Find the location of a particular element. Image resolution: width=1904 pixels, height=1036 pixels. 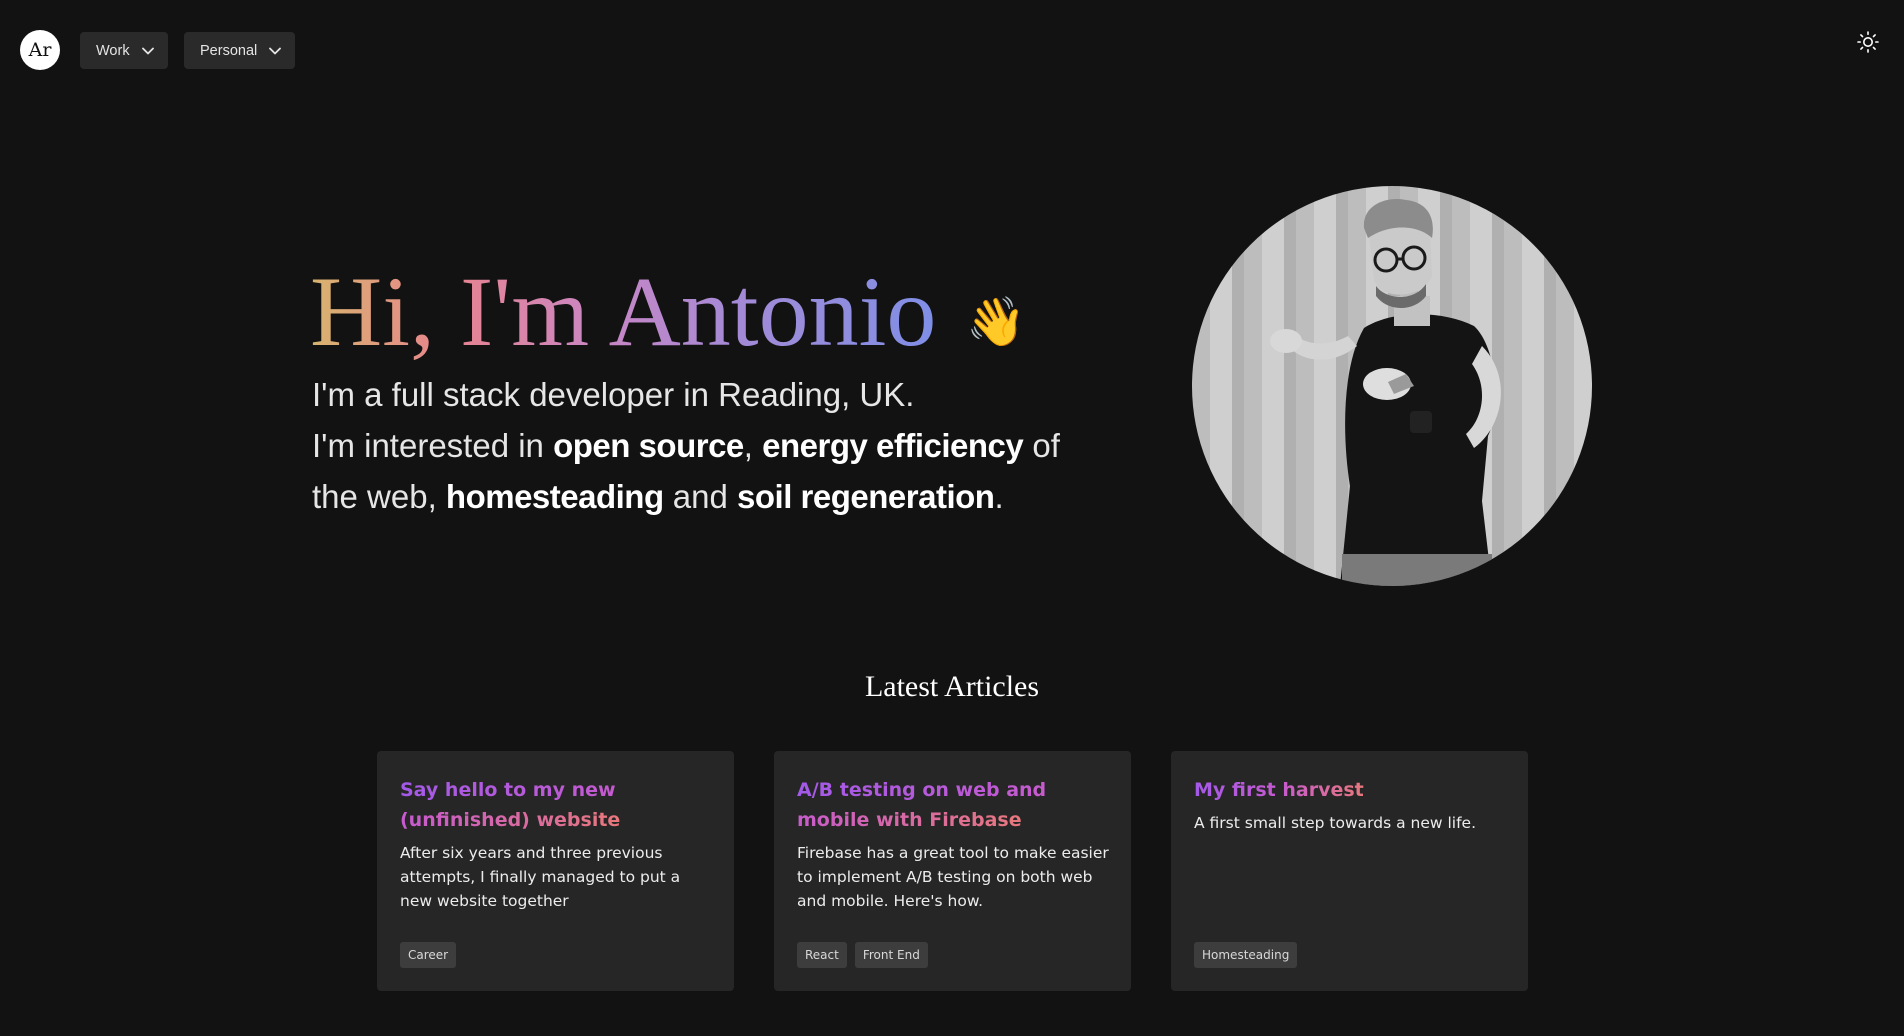

intro-and: and is located at coordinates (700, 496).